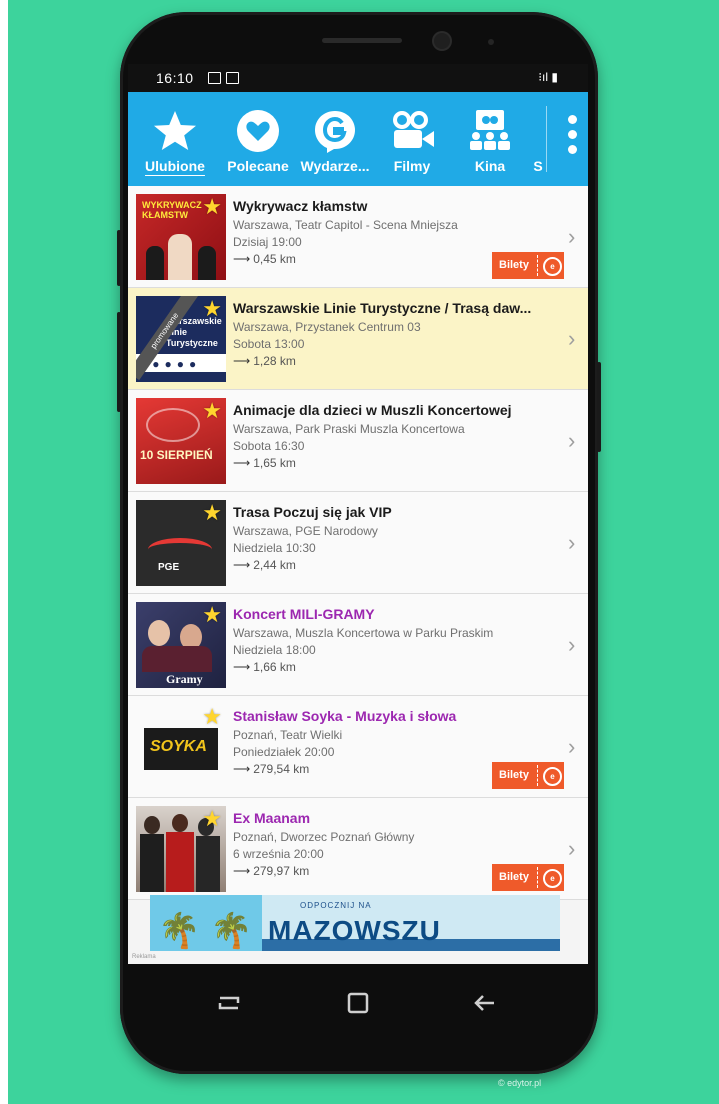 Image resolution: width=719 pixels, height=1104 pixels. I want to click on tab-polecane: Polecane, so click(258, 139).